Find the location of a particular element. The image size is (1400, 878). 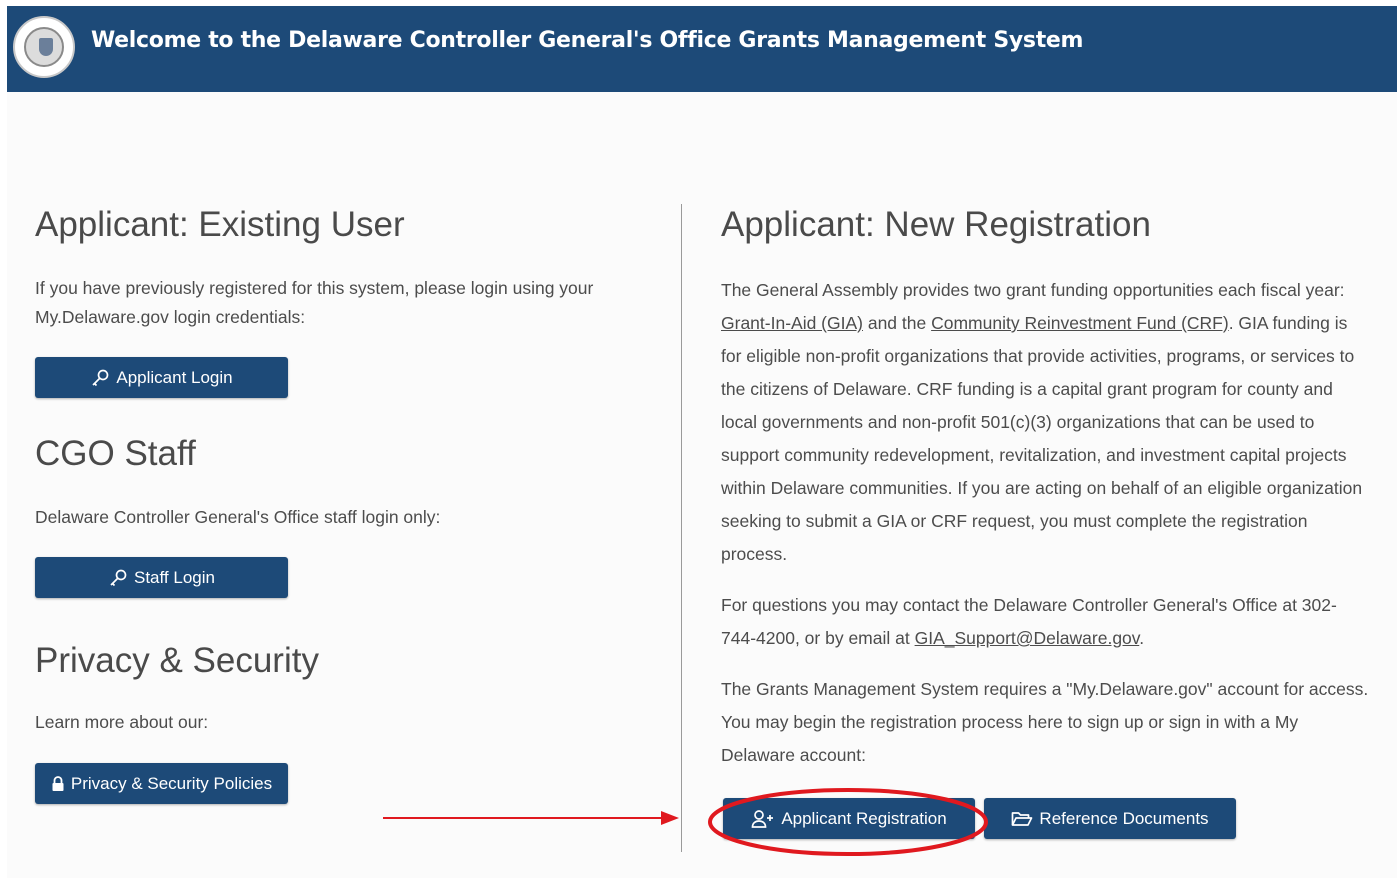

reference-documents-button: Reference Documents is located at coordinates (1110, 818).